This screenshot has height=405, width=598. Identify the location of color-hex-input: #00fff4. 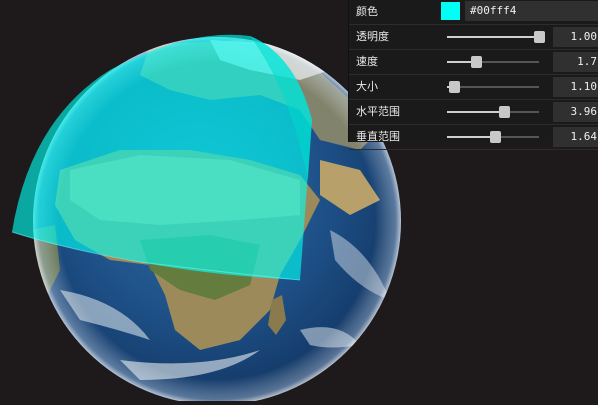
(531, 11).